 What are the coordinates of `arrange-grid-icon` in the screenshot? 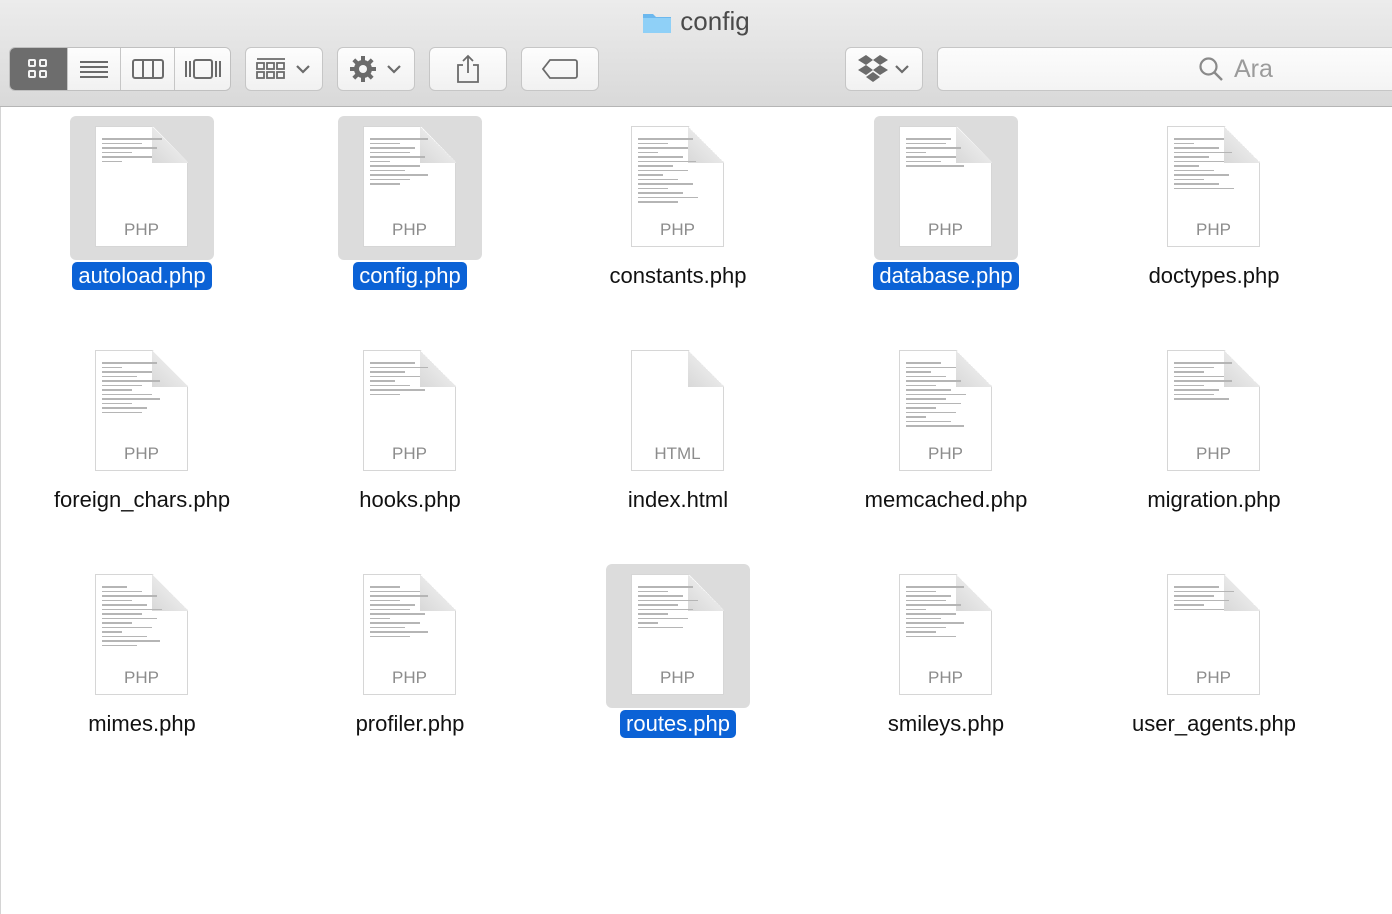 It's located at (270, 68).